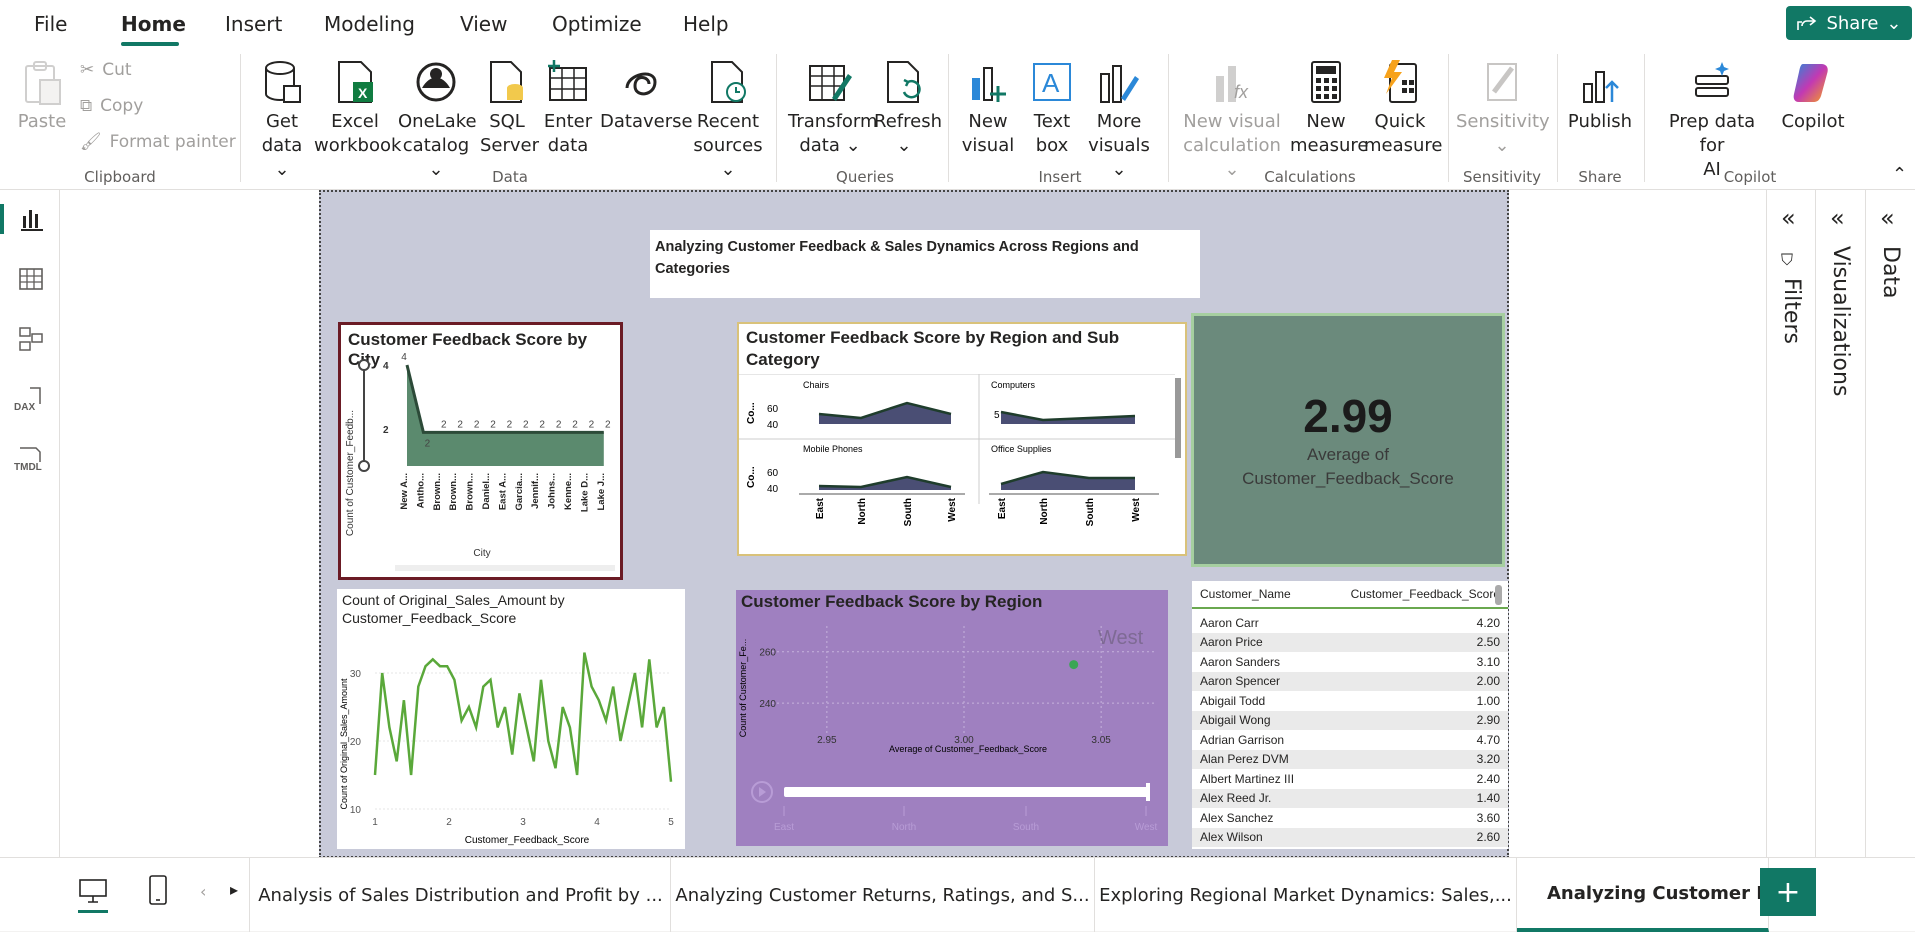 This screenshot has width=1915, height=932. What do you see at coordinates (111, 106) in the screenshot?
I see `copy-button: ⧉ Copy` at bounding box center [111, 106].